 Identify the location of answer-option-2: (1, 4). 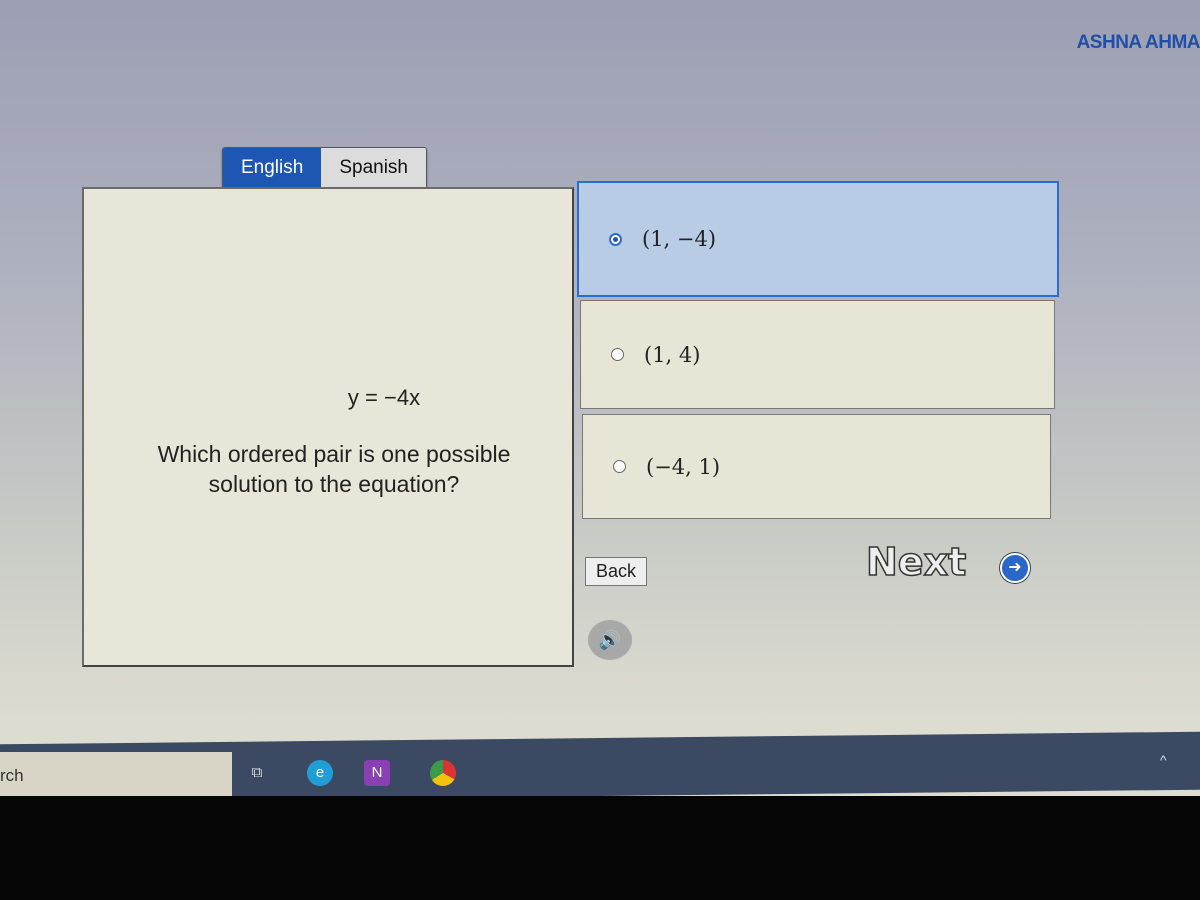
(817, 354).